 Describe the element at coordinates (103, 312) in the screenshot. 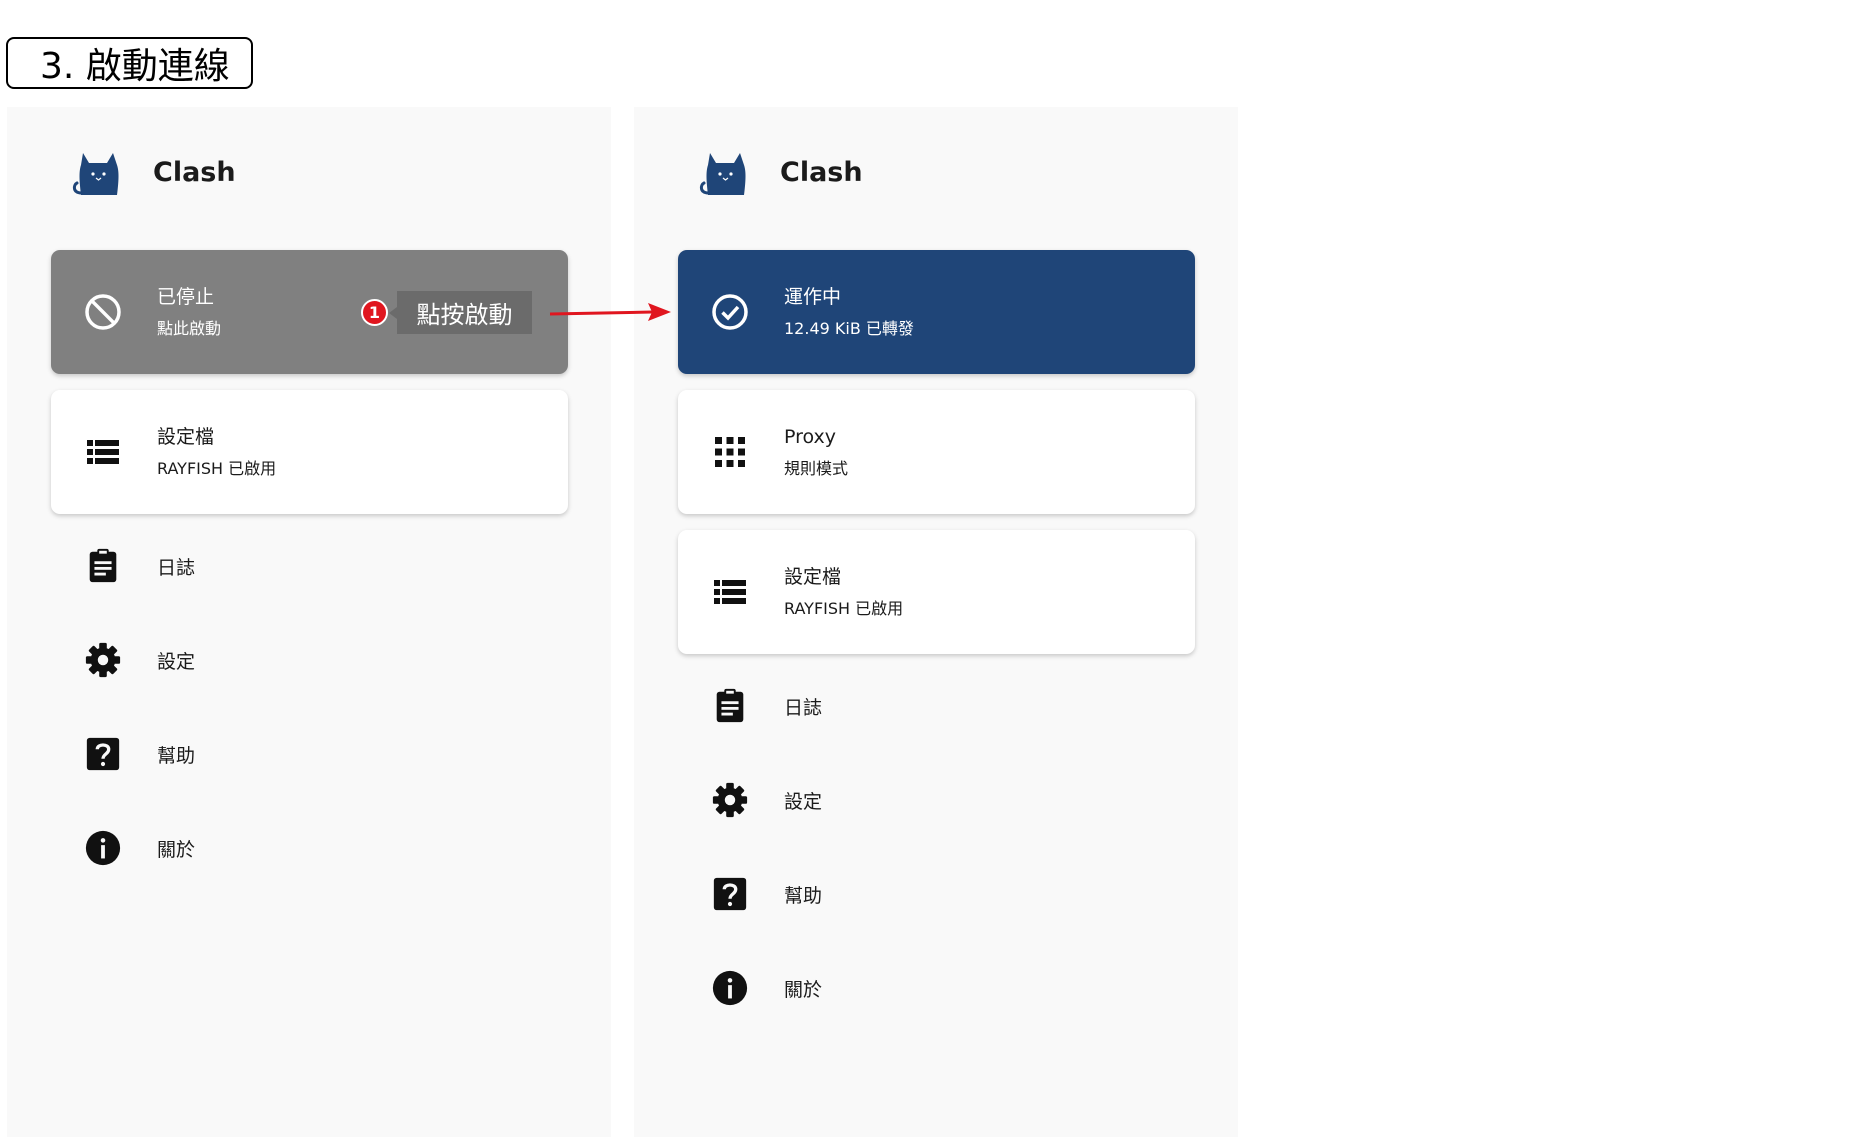

I see `block-icon` at that location.